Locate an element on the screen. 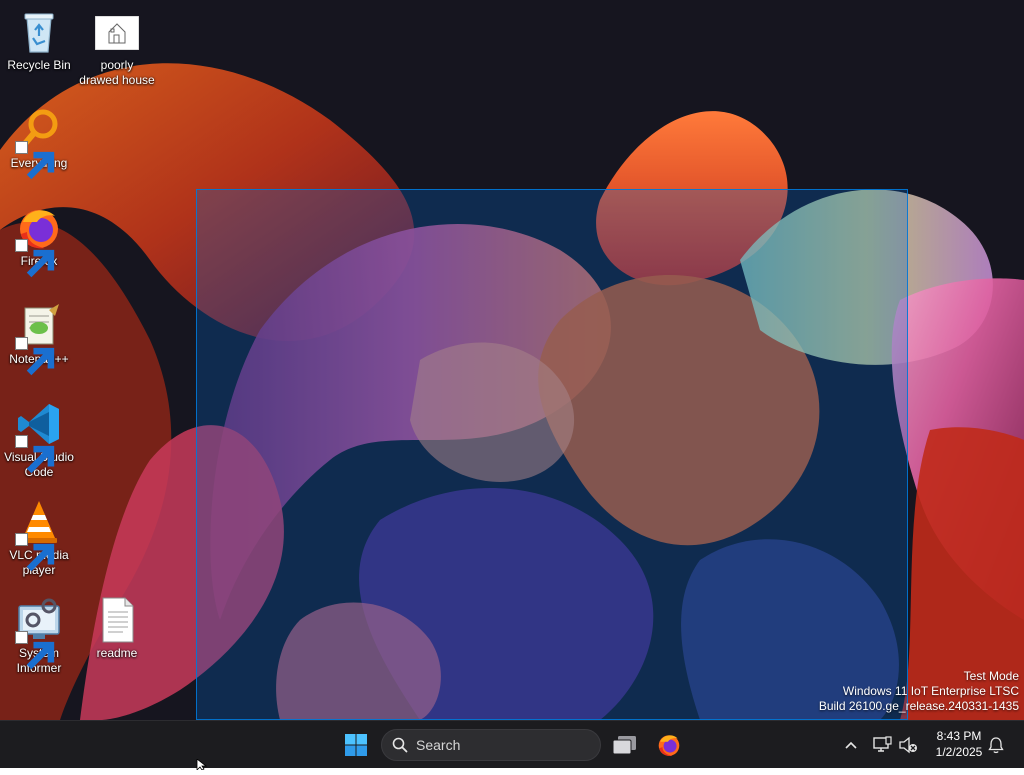 The width and height of the screenshot is (1024, 775). bell-icon is located at coordinates (996, 745).